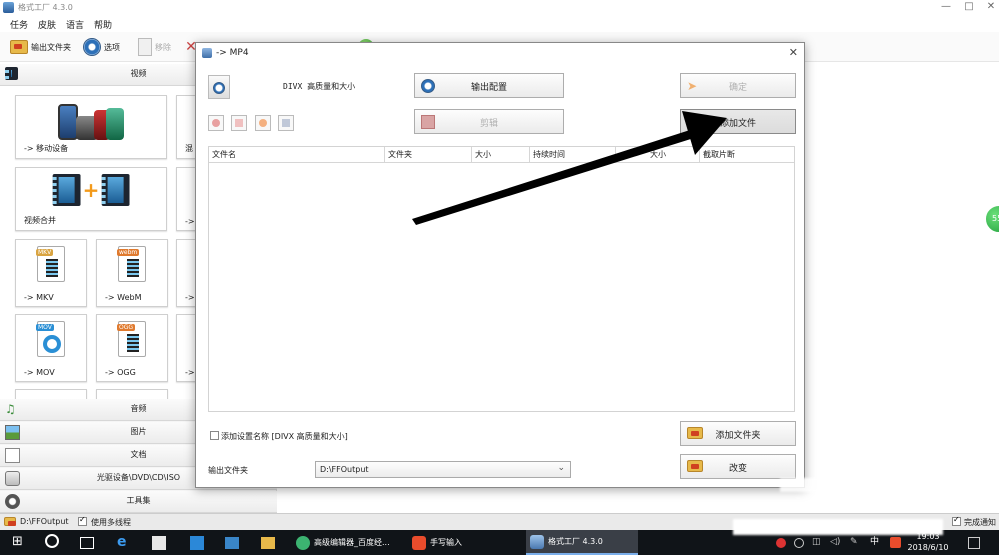  What do you see at coordinates (51, 47) in the screenshot?
I see `output-folder-label: 输出文件夹` at bounding box center [51, 47].